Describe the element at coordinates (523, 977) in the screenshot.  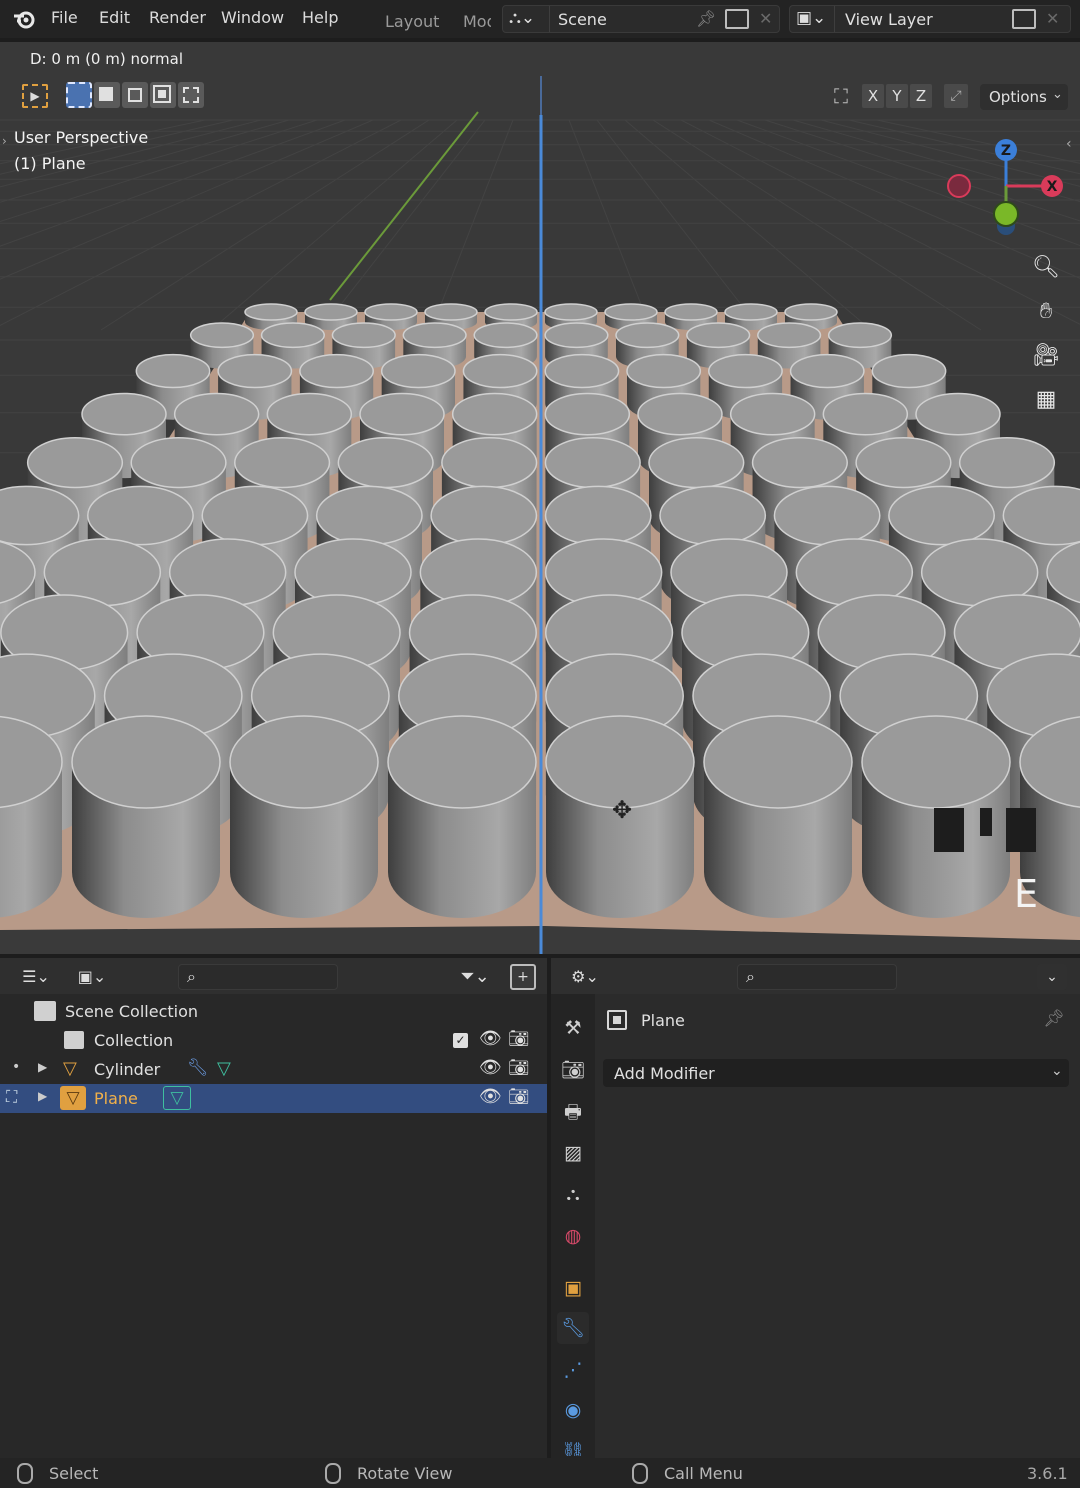
I see `new-collection-icon: +` at that location.